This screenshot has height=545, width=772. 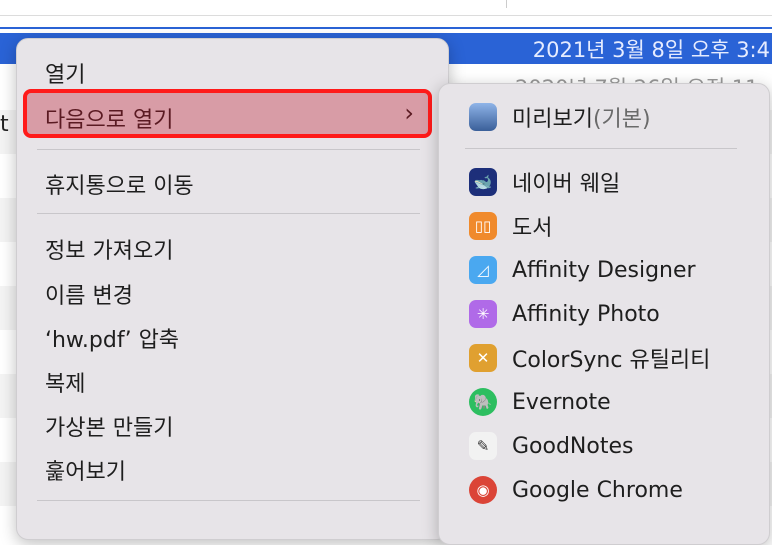 I want to click on app-label: ColorSync 유틸리티, so click(x=611, y=360).